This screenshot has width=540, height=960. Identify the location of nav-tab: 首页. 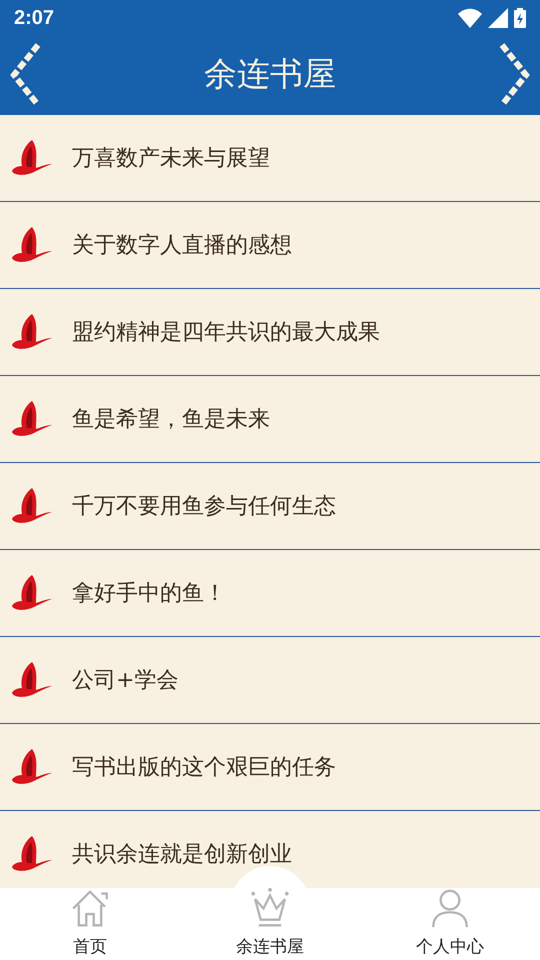
(90, 924).